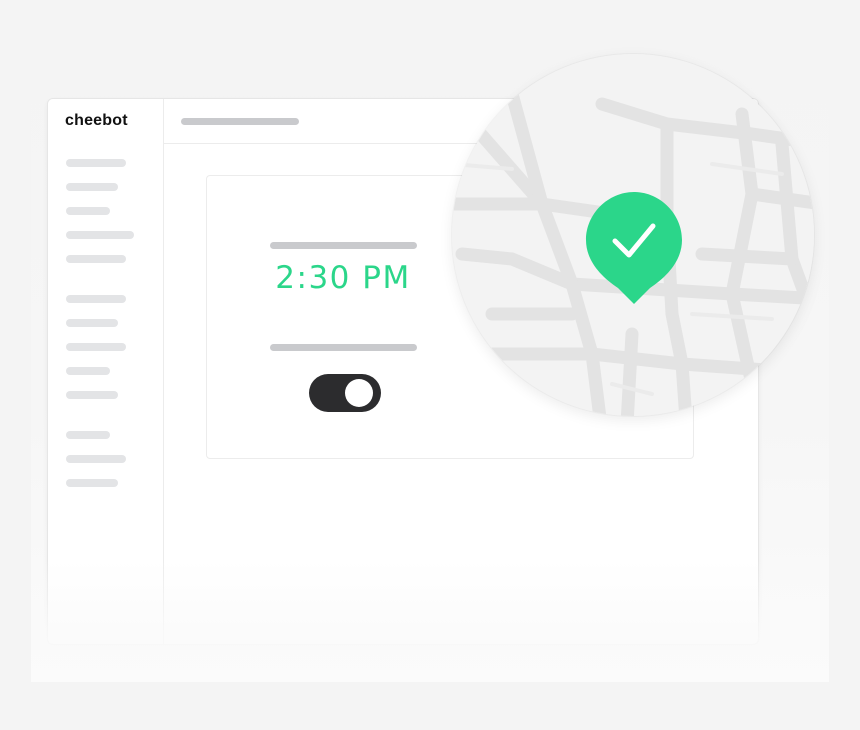 Image resolution: width=860 pixels, height=730 pixels. What do you see at coordinates (240, 121) in the screenshot?
I see `page-title-placeholder` at bounding box center [240, 121].